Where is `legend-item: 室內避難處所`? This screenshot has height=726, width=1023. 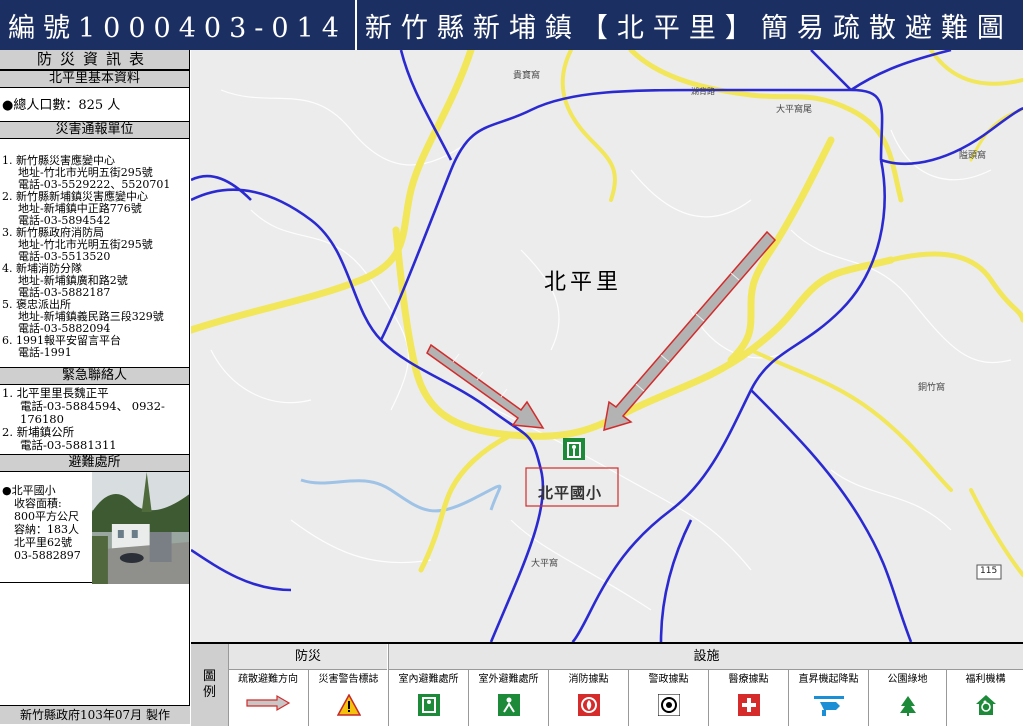 legend-item: 室內避難處所 is located at coordinates (428, 698).